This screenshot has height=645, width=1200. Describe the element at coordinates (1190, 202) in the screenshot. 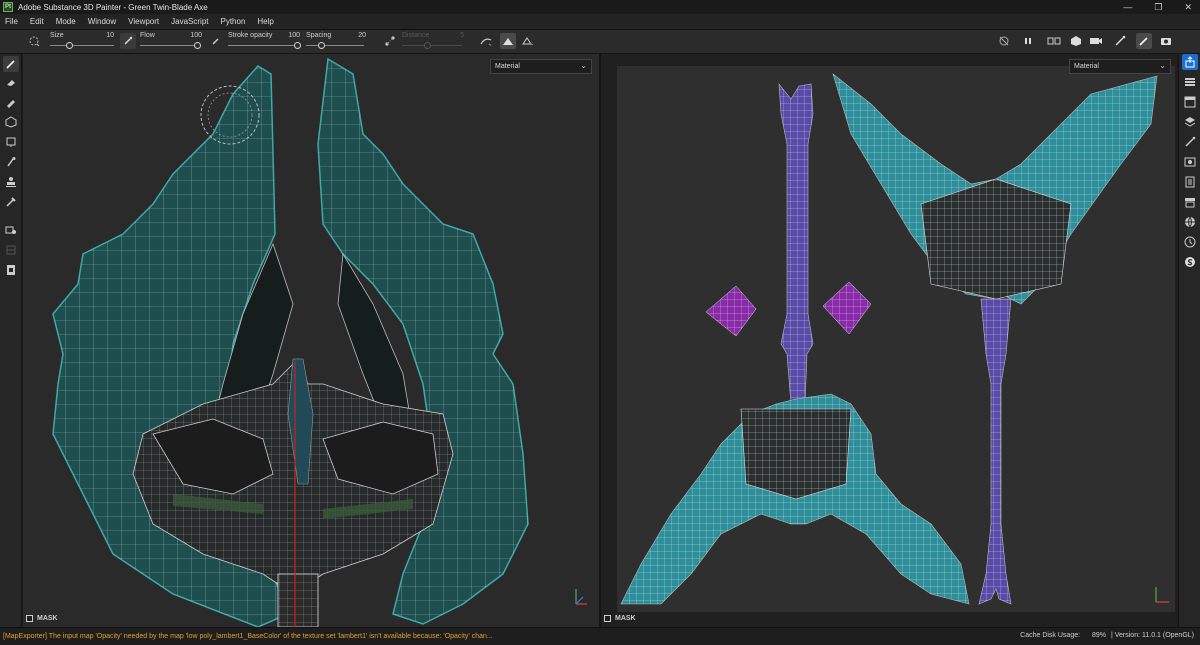

I see `history-icon` at that location.